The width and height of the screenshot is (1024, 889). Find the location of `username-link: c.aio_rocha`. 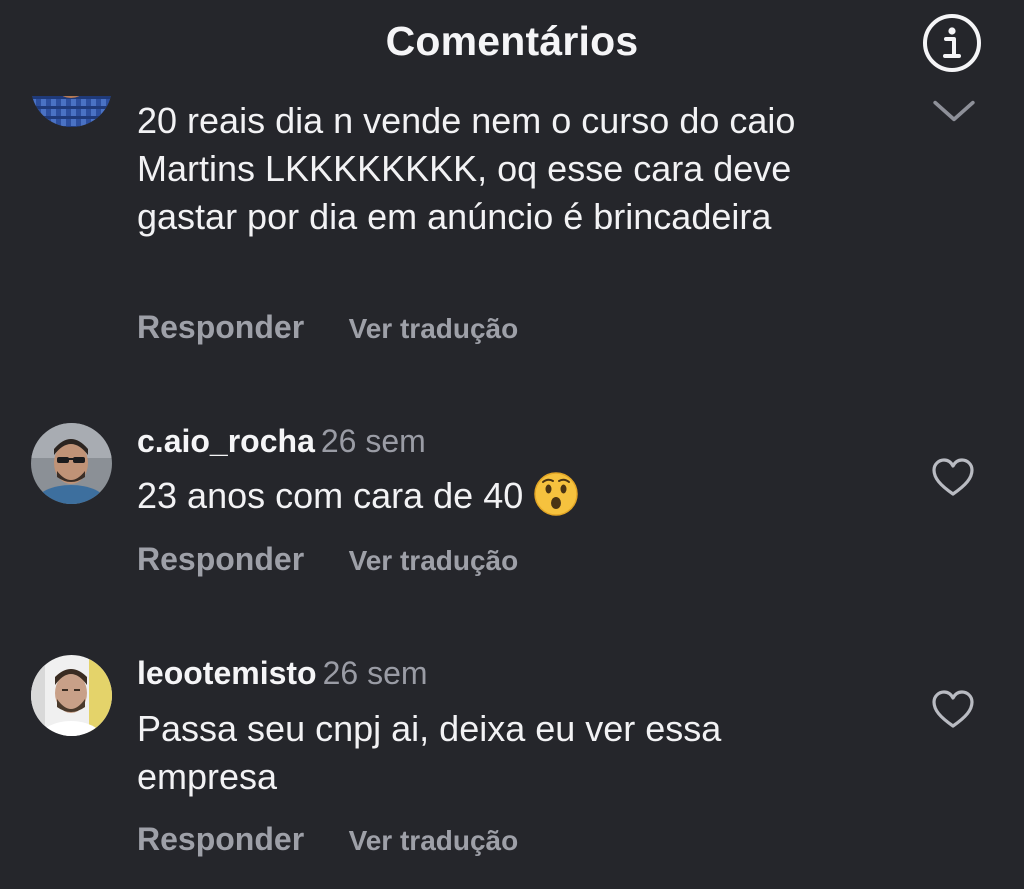

username-link: c.aio_rocha is located at coordinates (226, 441).